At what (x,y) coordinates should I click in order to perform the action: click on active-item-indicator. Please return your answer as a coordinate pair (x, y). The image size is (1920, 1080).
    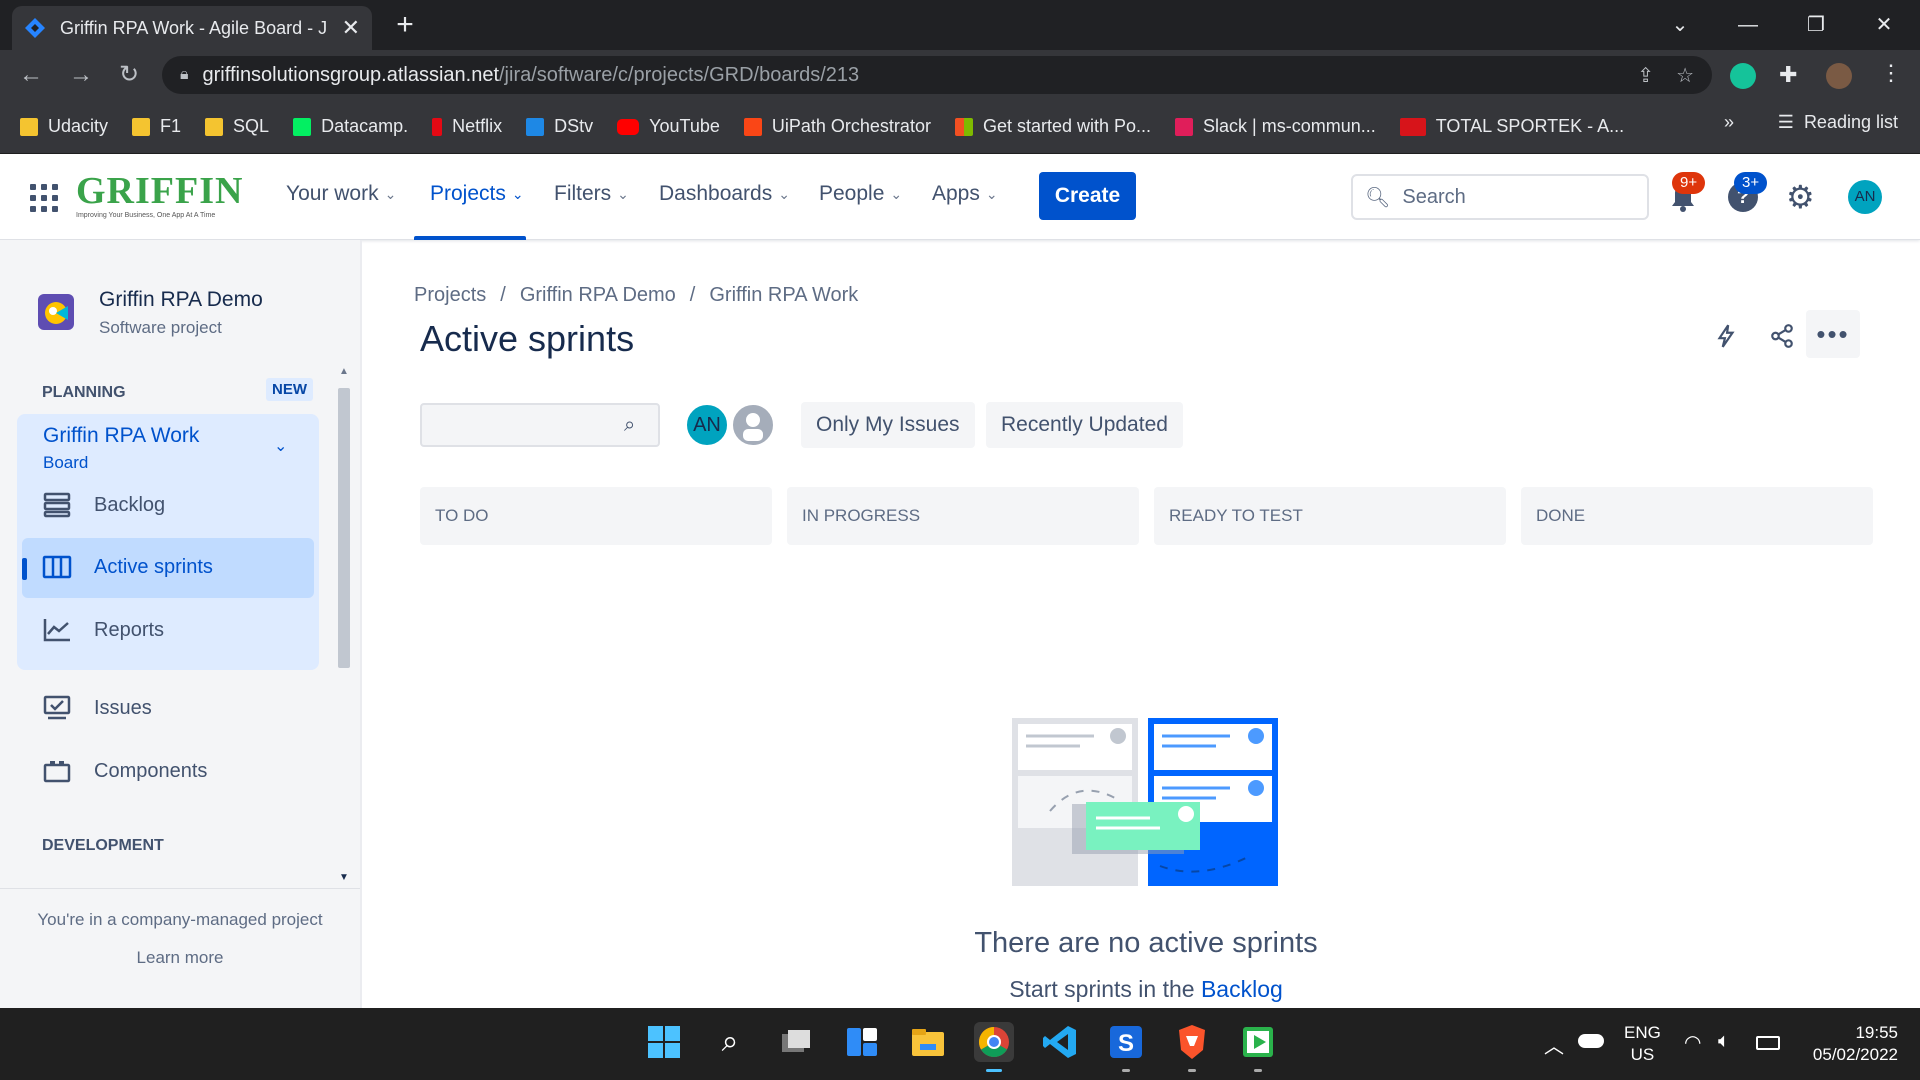
    Looking at the image, I should click on (24, 569).